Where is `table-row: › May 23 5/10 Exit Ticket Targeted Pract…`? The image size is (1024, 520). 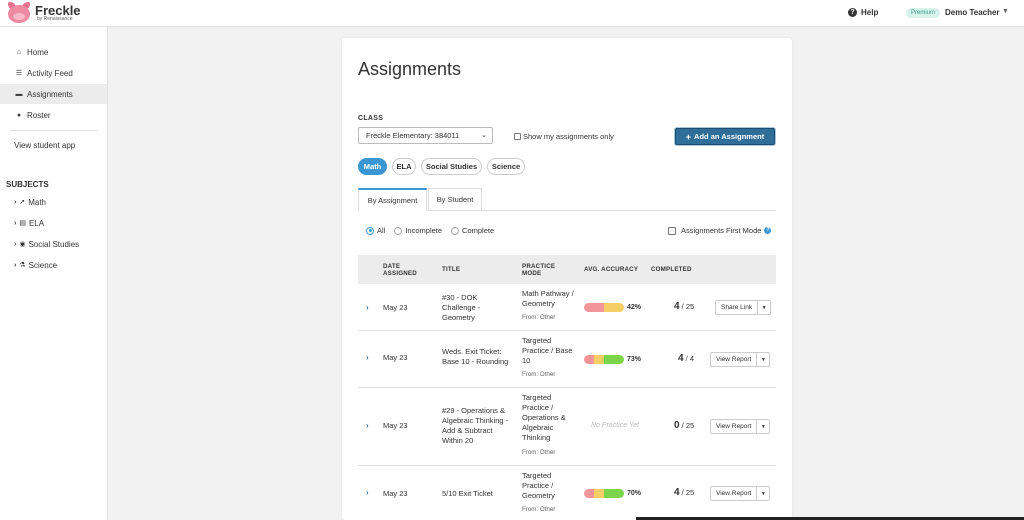
table-row: › May 23 5/10 Exit Ticket Targeted Pract… is located at coordinates (567, 493).